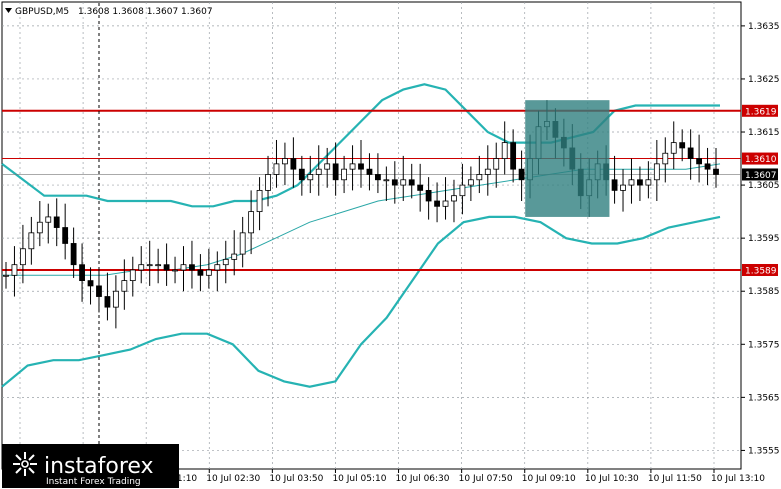 The height and width of the screenshot is (489, 781). Describe the element at coordinates (612, 479) in the screenshot. I see `x-tick-label: 10 Jul 10:30` at that location.